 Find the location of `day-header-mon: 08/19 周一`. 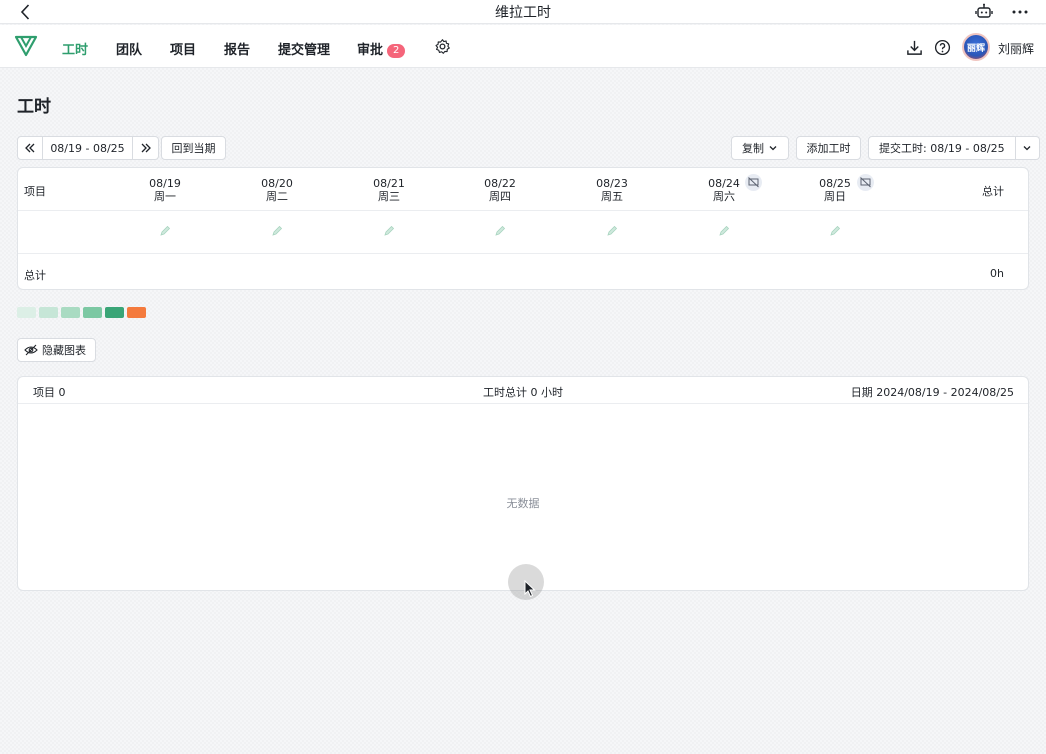

day-header-mon: 08/19 周一 is located at coordinates (165, 190).